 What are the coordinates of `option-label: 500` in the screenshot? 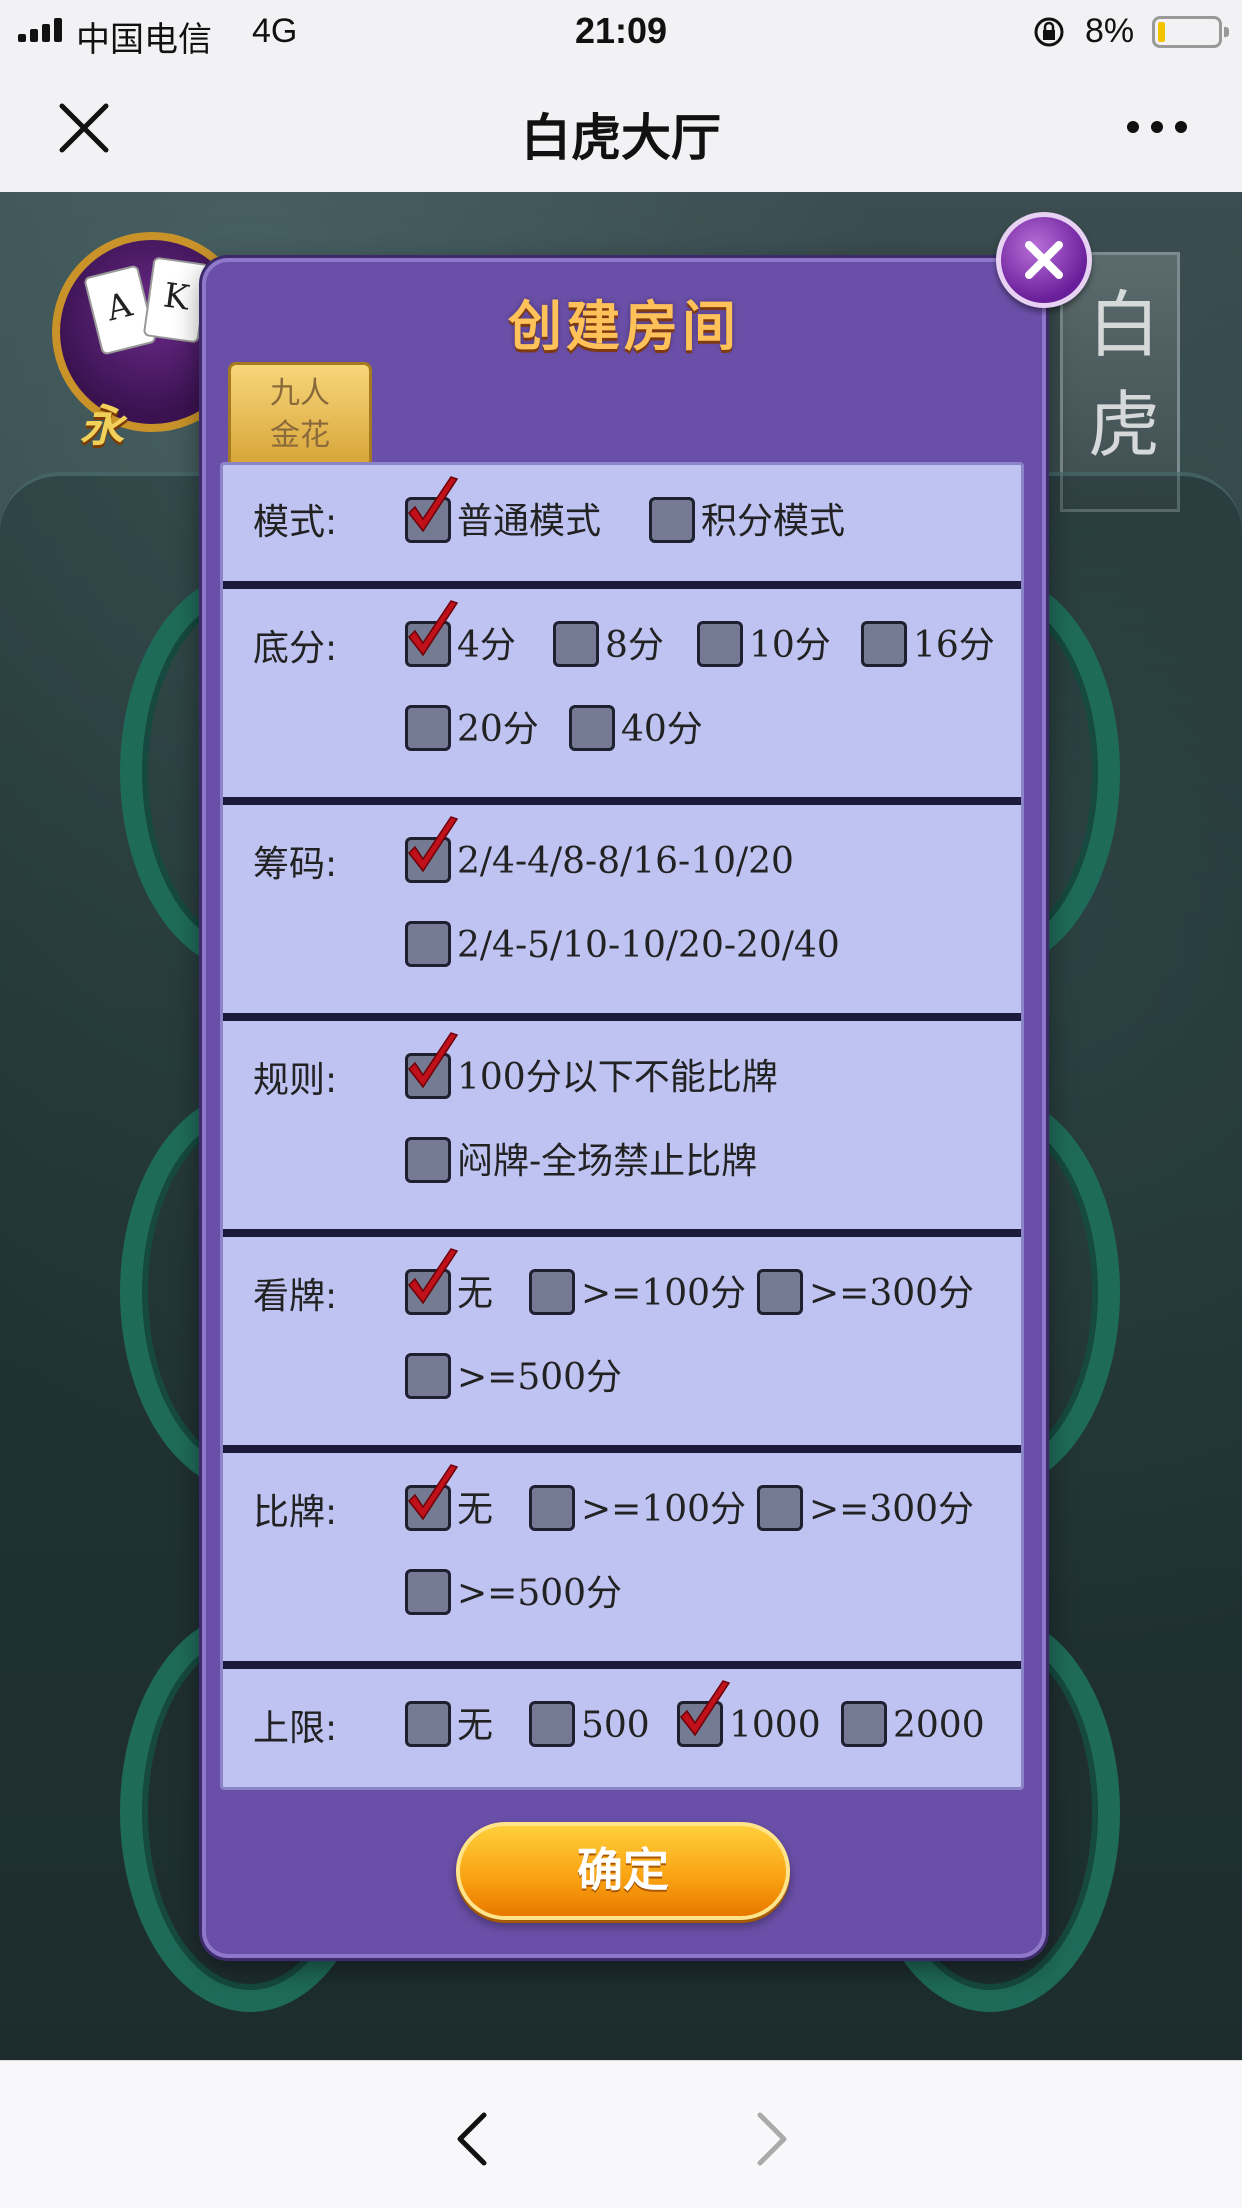 It's located at (615, 1725).